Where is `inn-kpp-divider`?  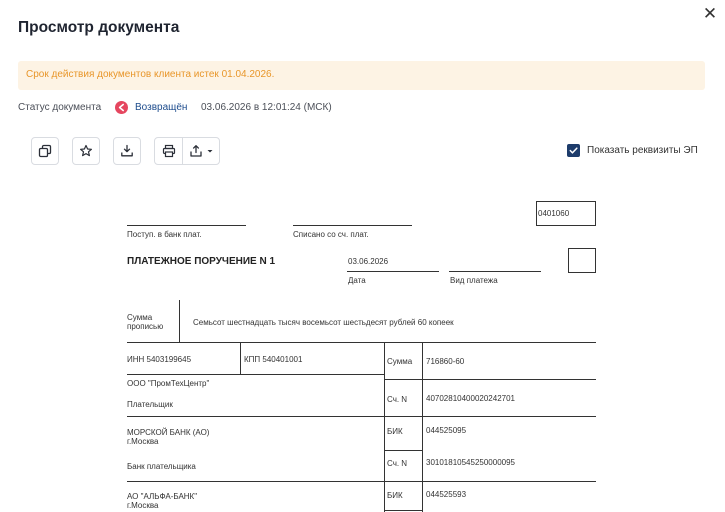
inn-kpp-divider is located at coordinates (240, 358).